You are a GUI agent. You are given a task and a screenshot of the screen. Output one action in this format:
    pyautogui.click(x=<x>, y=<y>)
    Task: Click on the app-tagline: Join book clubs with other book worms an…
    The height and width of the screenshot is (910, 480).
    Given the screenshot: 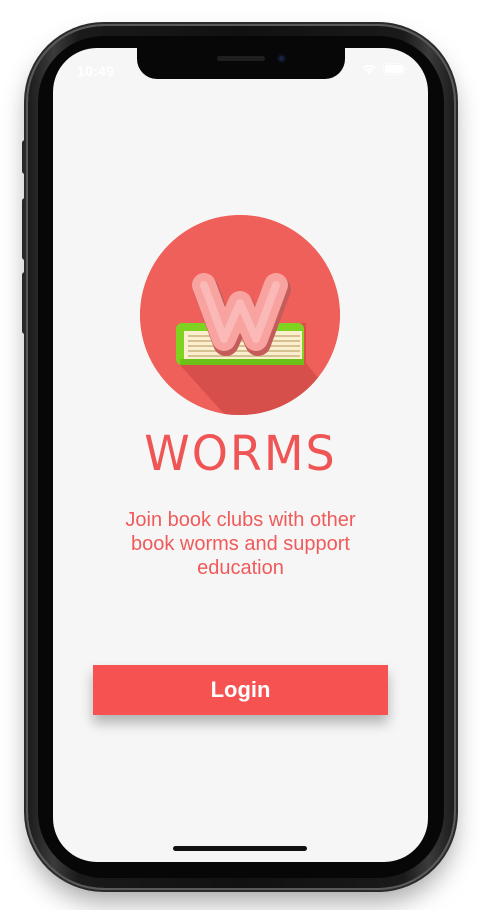 What is the action you would take?
    pyautogui.click(x=240, y=544)
    